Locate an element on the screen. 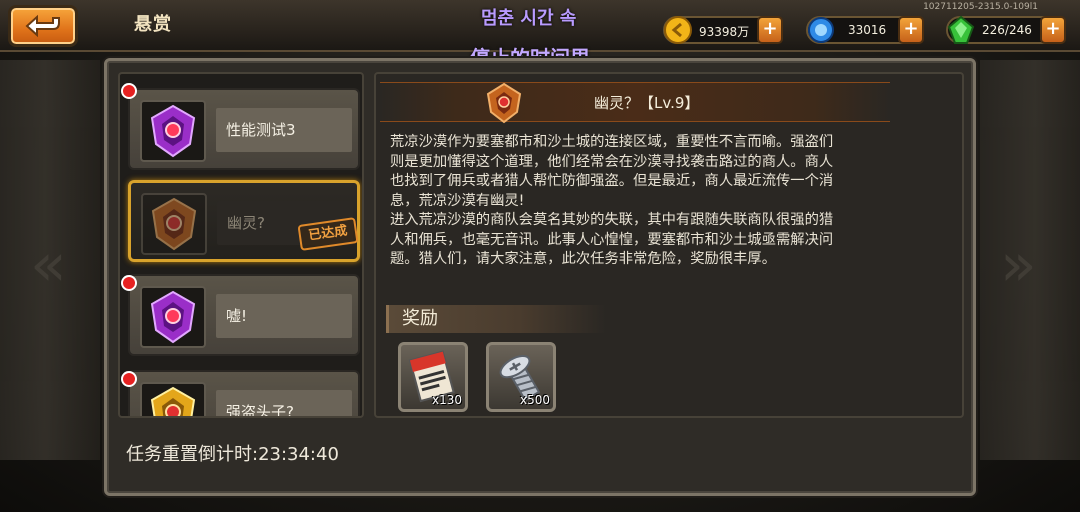 Image resolution: width=1080 pixels, height=512 pixels. energy-counter: 226/246 + is located at coordinates (1006, 29).